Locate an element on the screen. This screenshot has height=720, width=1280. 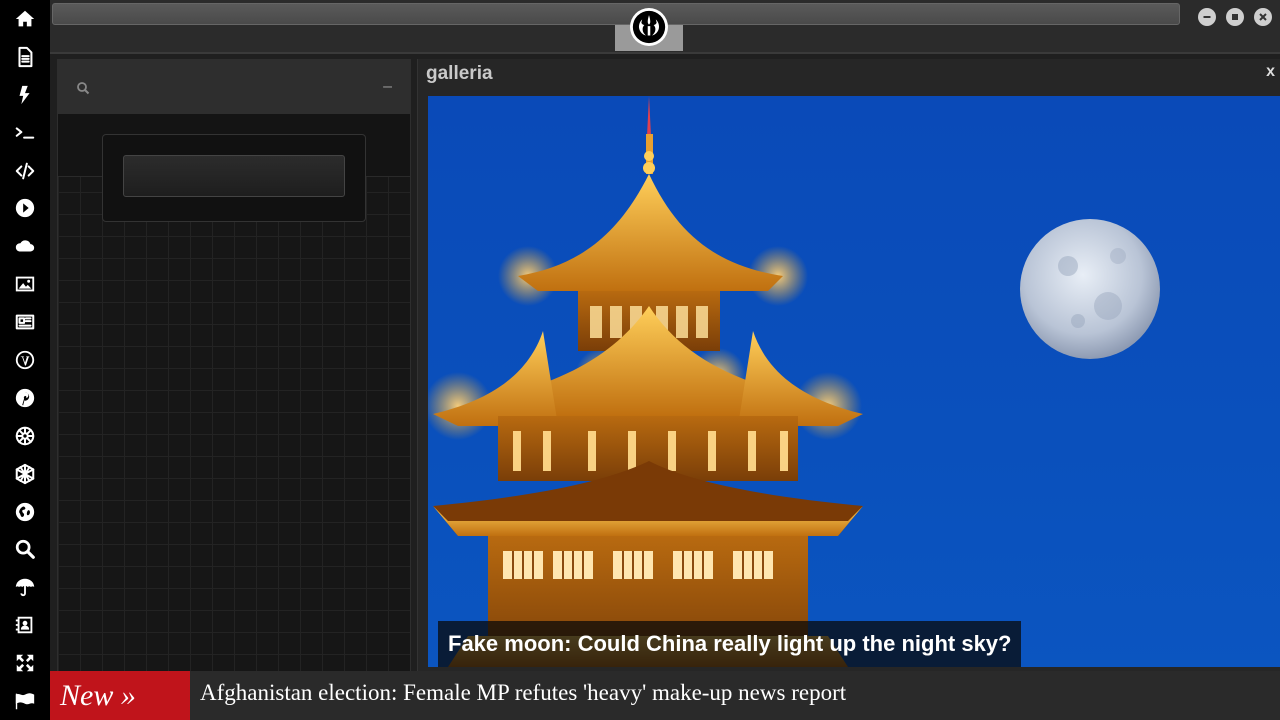
search-panel-header: – is located at coordinates (234, 87).